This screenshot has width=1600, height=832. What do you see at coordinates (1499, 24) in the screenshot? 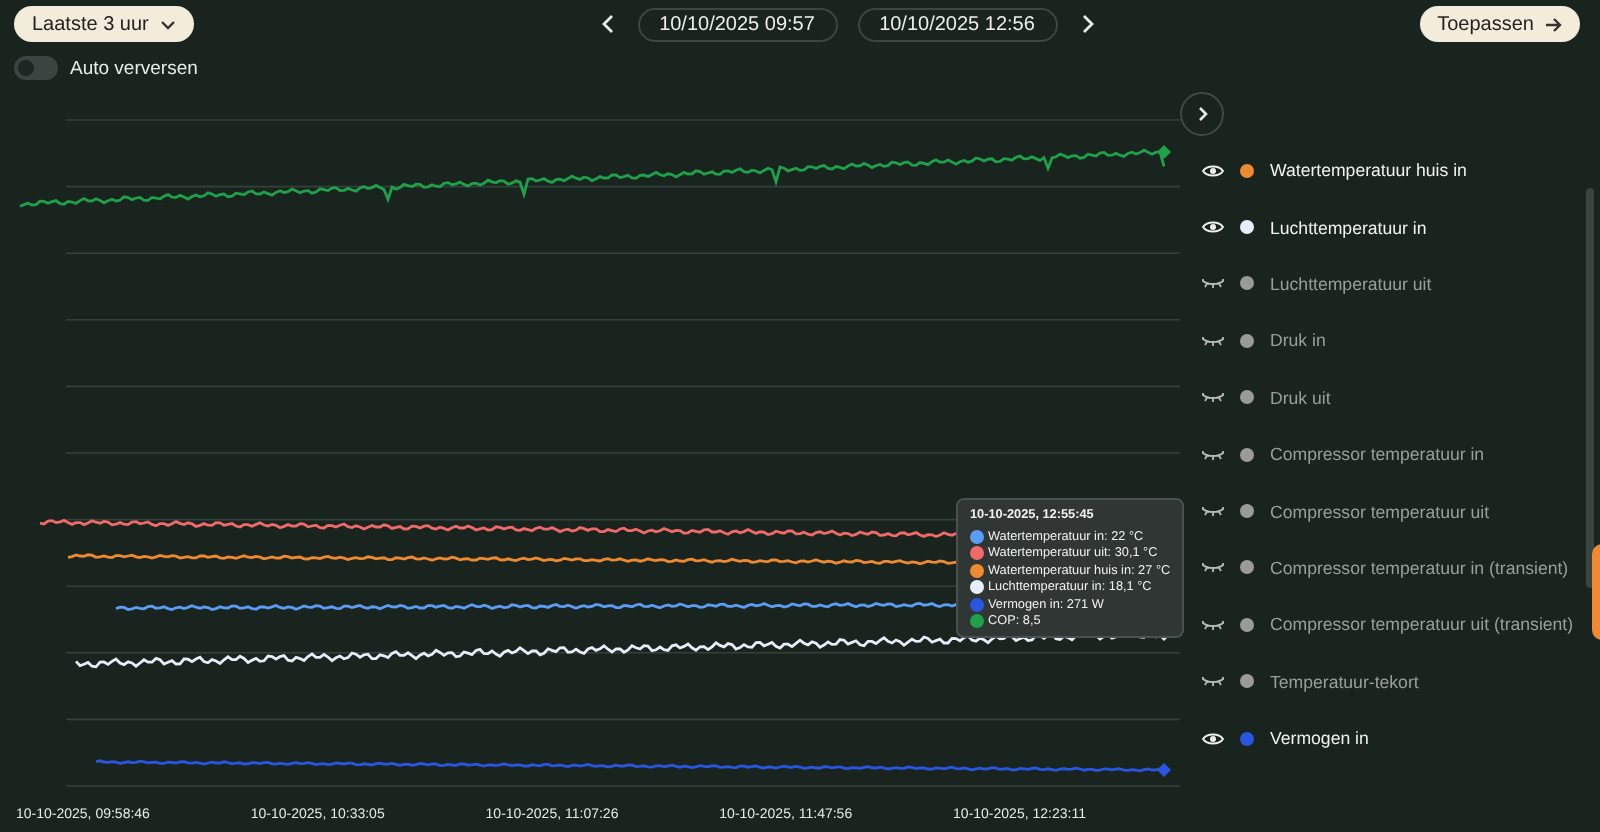
I see `apply-button: Toepassen` at bounding box center [1499, 24].